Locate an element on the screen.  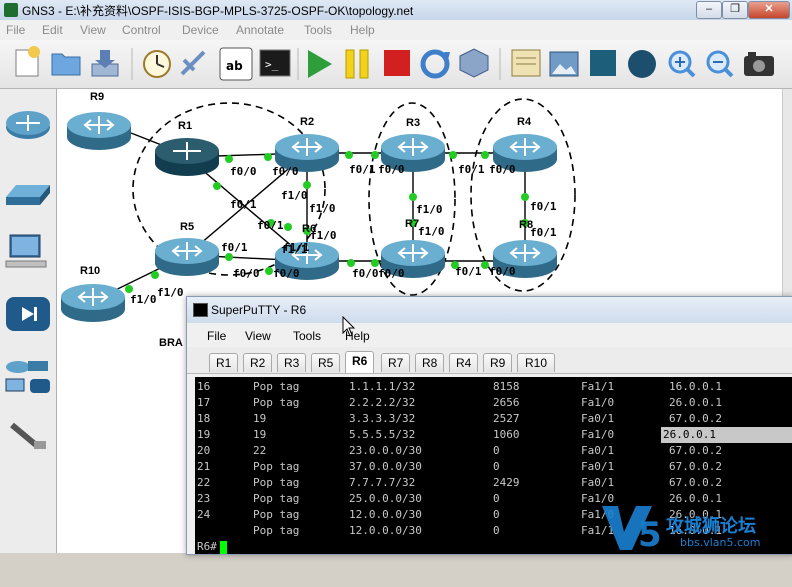
screenshot-icon is located at coordinates (759, 64).